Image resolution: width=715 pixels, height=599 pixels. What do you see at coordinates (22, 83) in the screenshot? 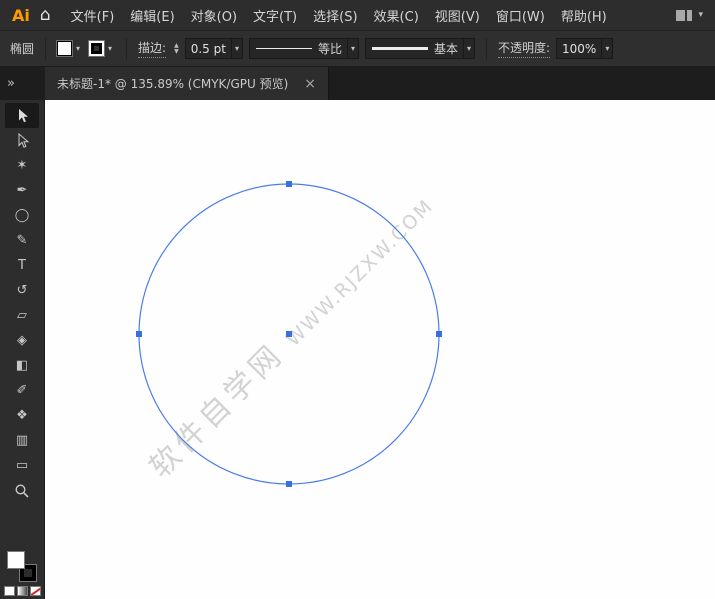
I see `tools-panel-header: »` at bounding box center [22, 83].